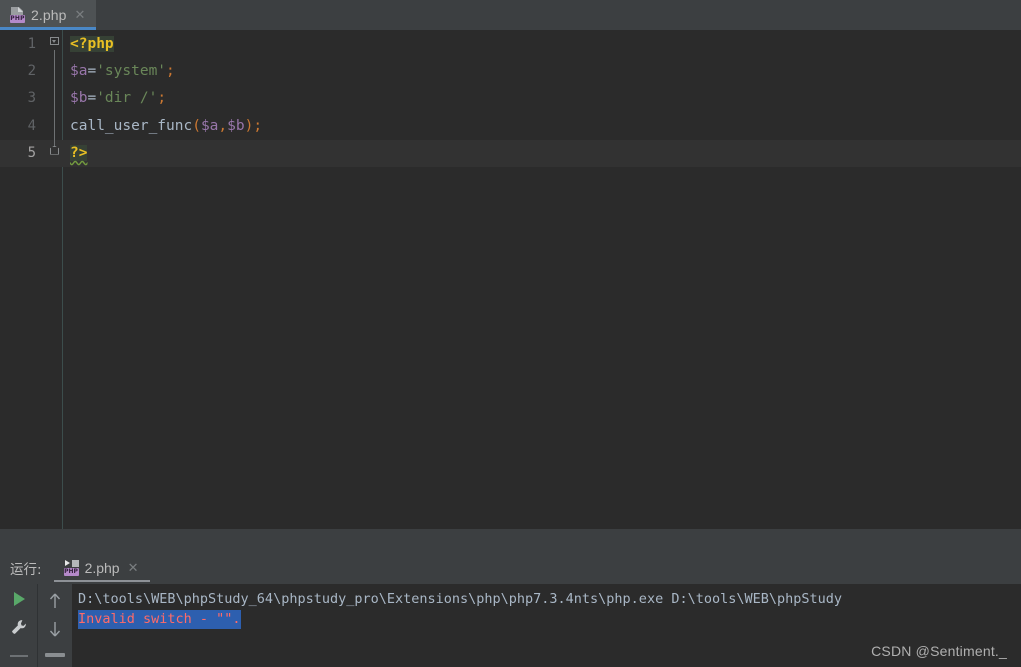 This screenshot has height=667, width=1021. Describe the element at coordinates (31, 43) in the screenshot. I see `line-number: 1` at that location.